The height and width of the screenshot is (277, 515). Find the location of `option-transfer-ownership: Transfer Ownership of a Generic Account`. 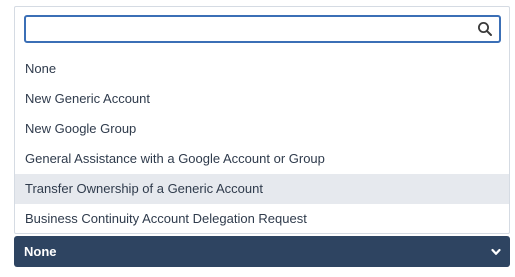

option-transfer-ownership: Transfer Ownership of a Generic Account is located at coordinates (262, 189).